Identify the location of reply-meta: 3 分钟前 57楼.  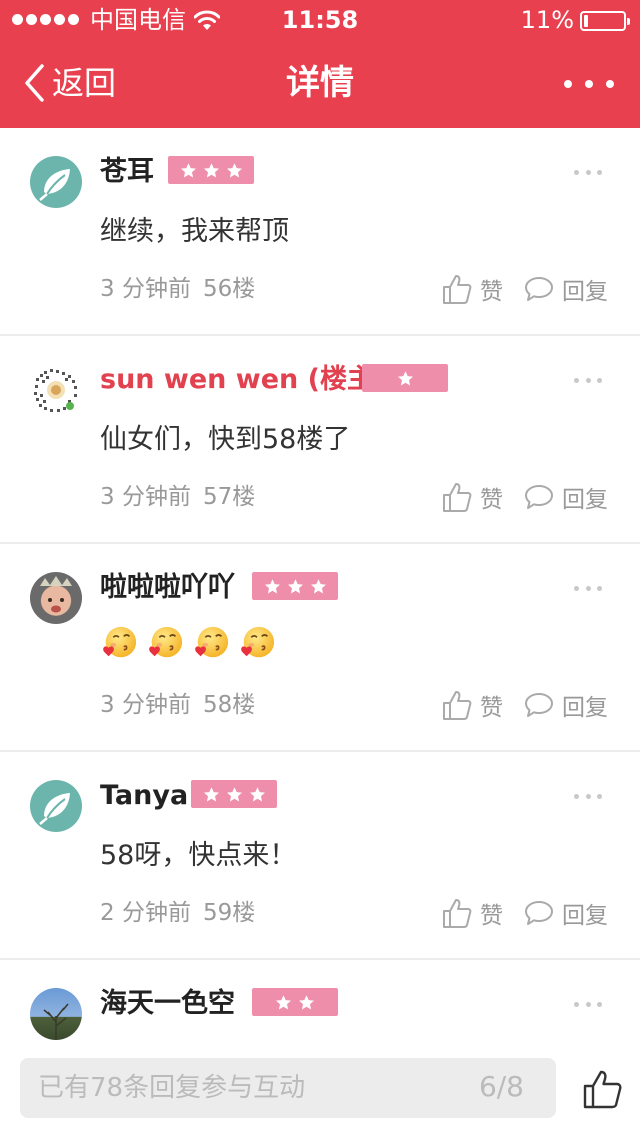
(177, 497).